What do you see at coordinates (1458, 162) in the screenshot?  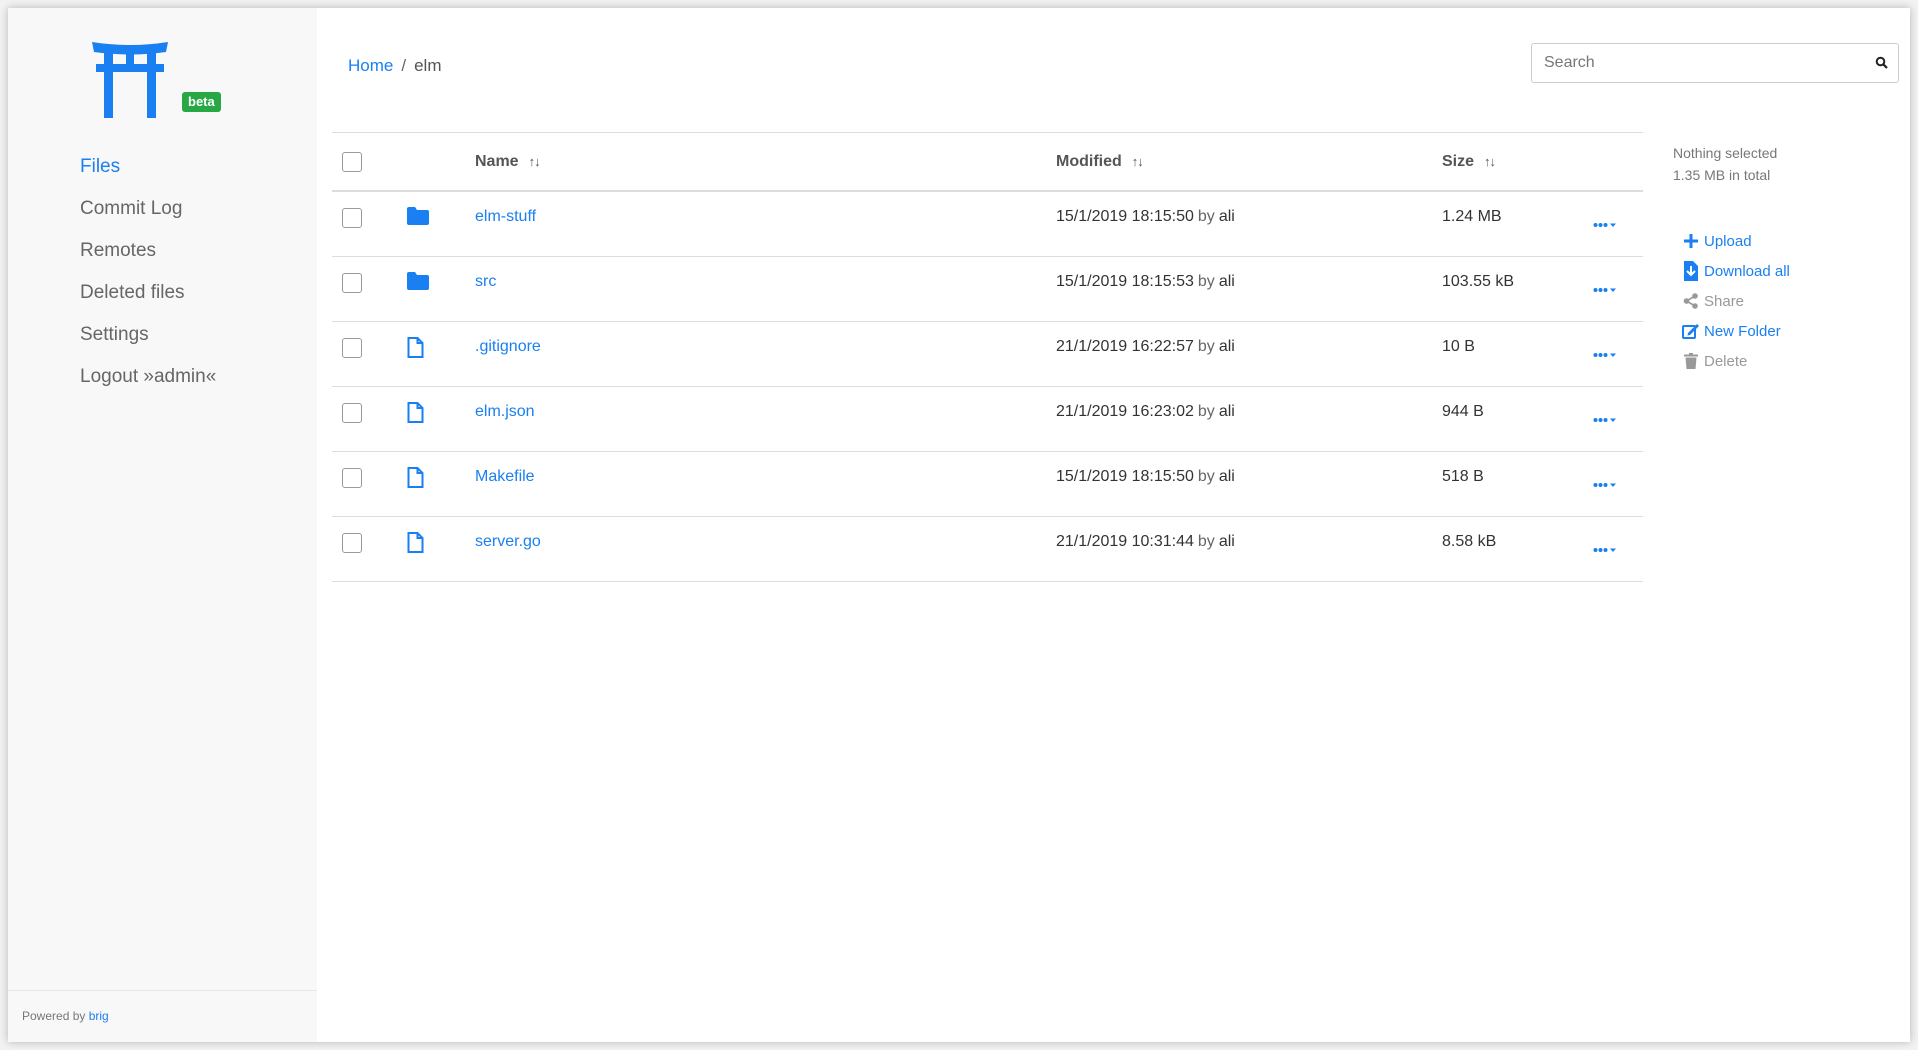 I see `header-size: Size` at bounding box center [1458, 162].